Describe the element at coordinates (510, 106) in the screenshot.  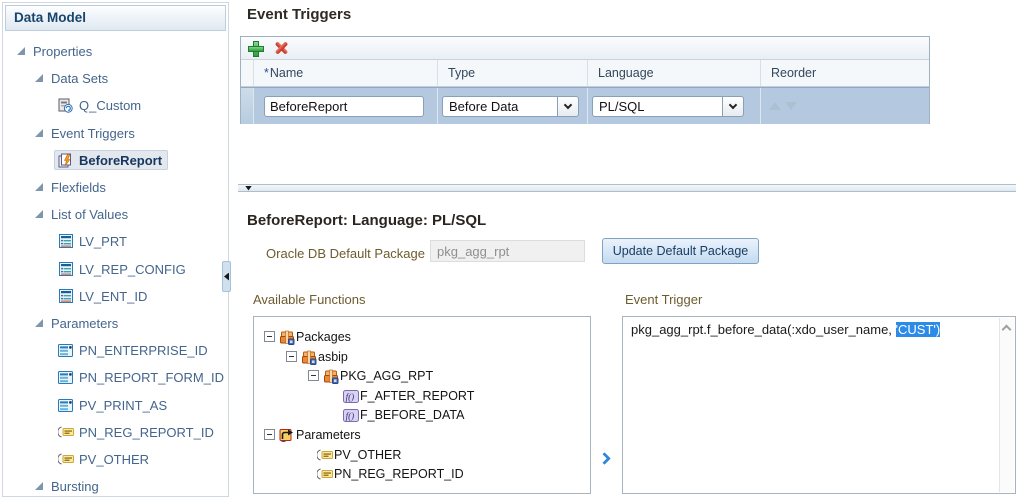
I see `type-dropdown: Before Data` at that location.